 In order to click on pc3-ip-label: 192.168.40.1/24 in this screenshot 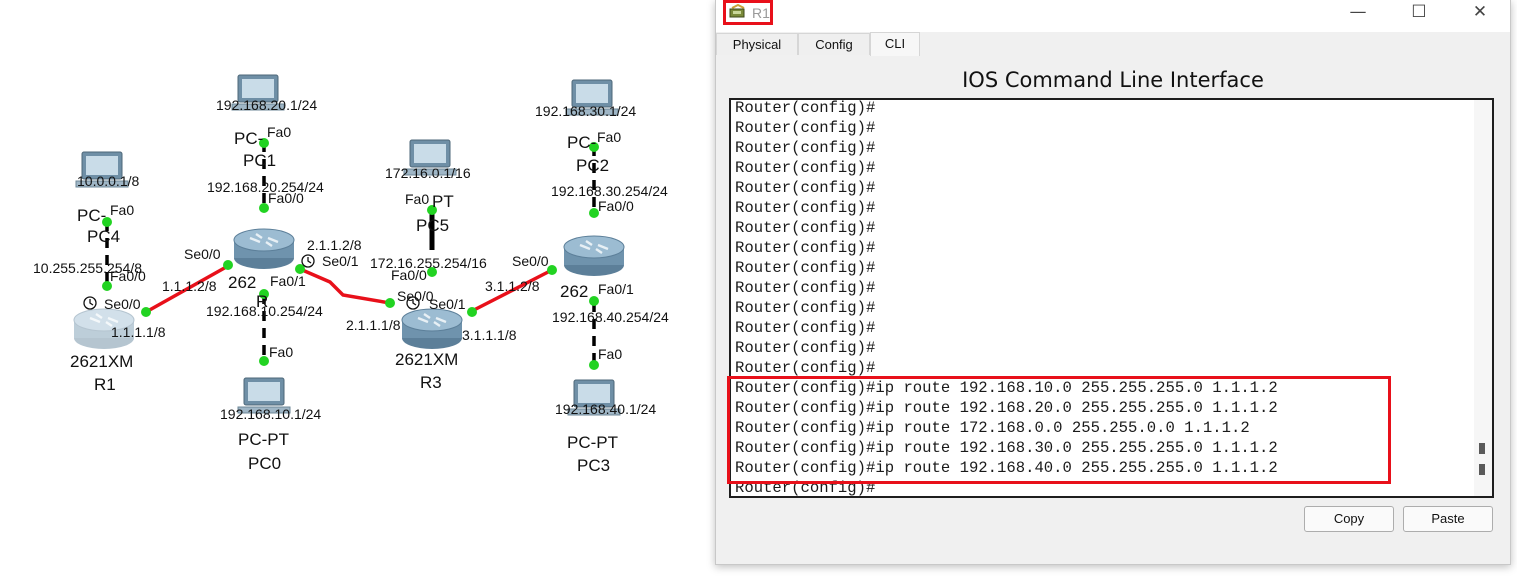, I will do `click(605, 409)`.